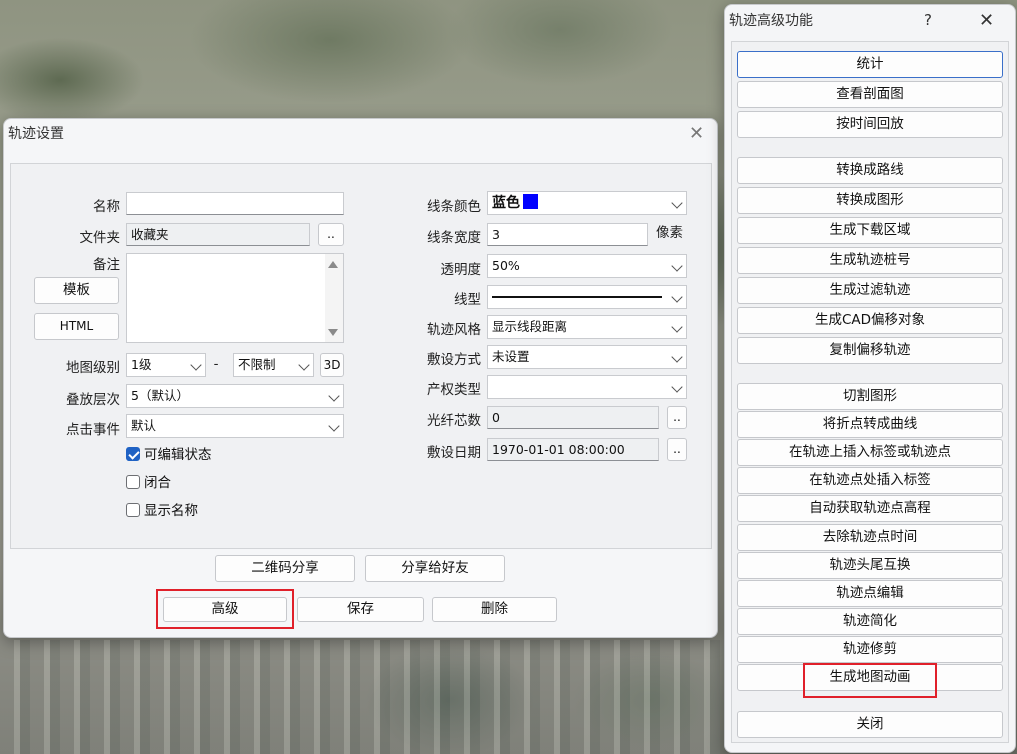  What do you see at coordinates (506, 203) in the screenshot?
I see `line-color-value: 蓝色` at bounding box center [506, 203].